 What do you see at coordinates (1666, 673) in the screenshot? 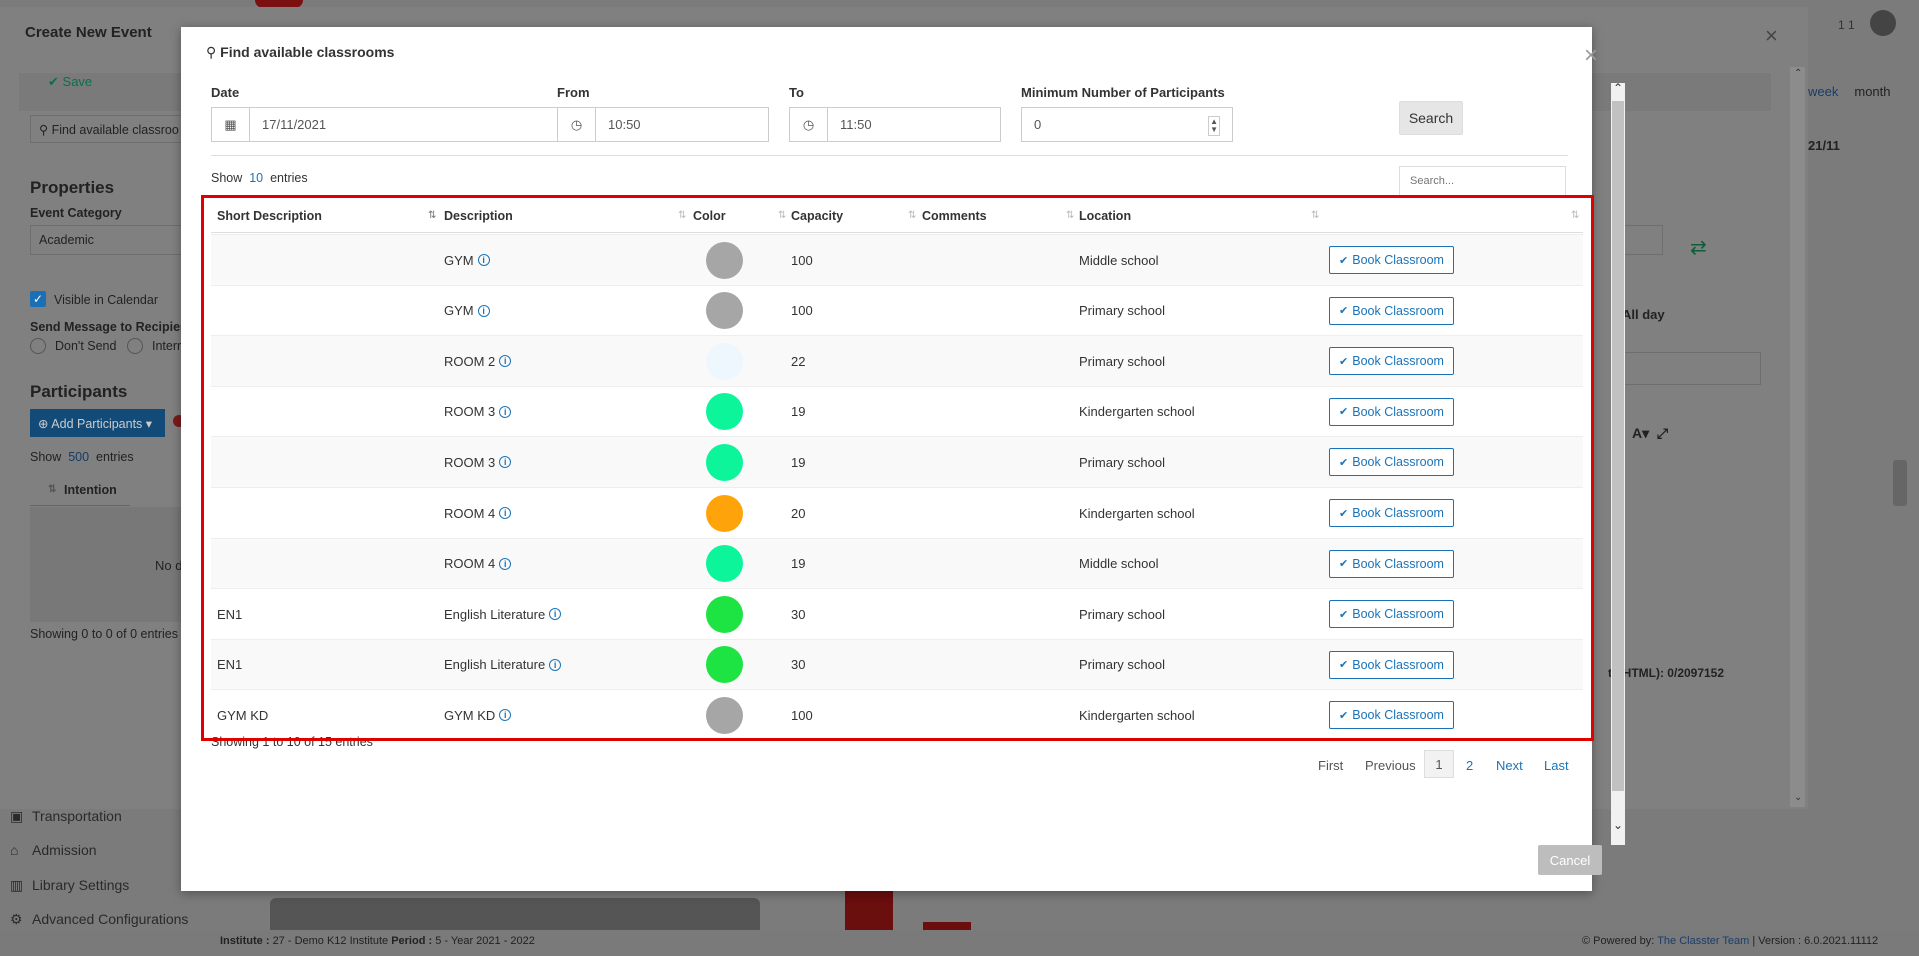
I see `html-counter: th HTML): 0/2097152` at bounding box center [1666, 673].